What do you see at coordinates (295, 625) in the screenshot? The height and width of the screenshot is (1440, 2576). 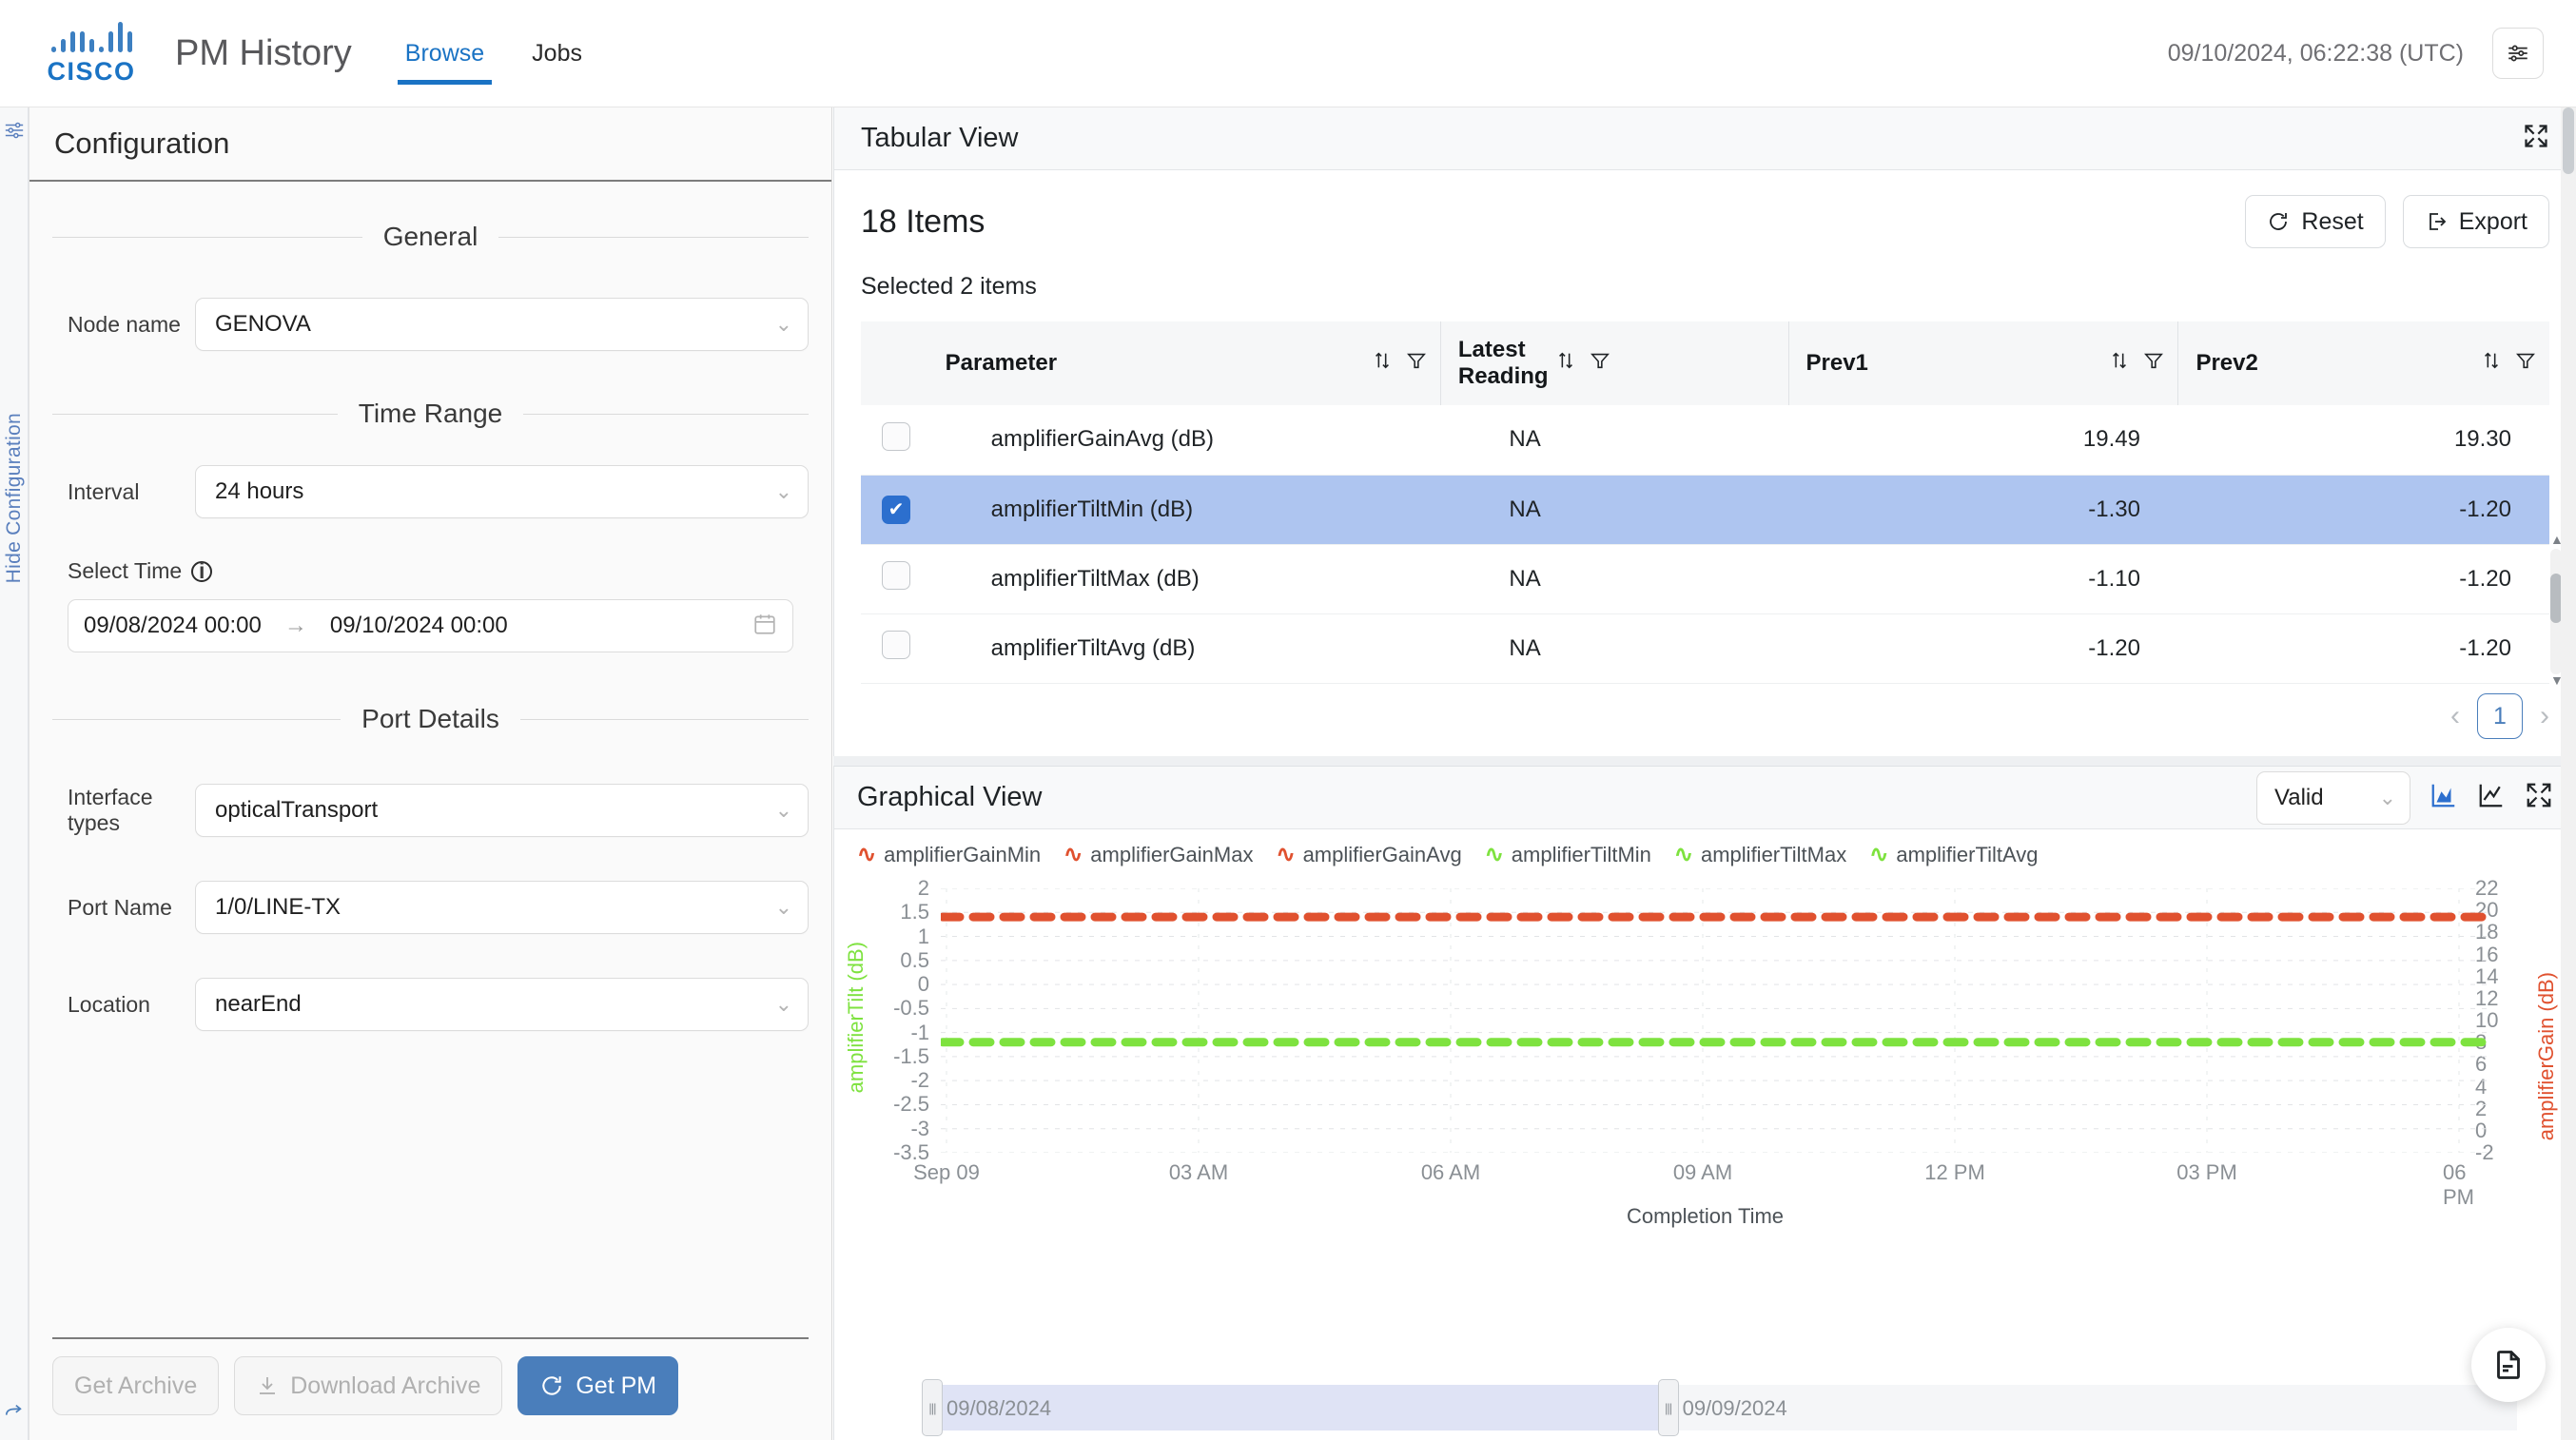 I see `date-range-arrow: →` at bounding box center [295, 625].